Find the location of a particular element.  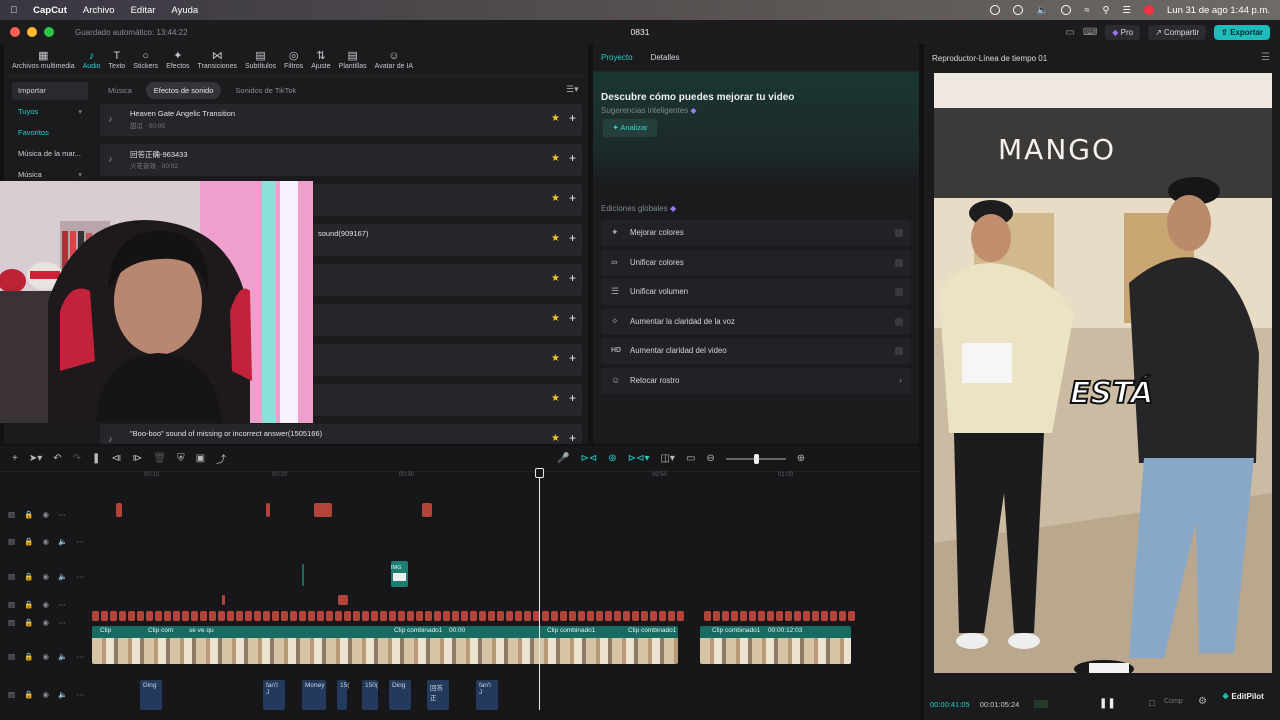

play-status-icon is located at coordinates (1018, 10).